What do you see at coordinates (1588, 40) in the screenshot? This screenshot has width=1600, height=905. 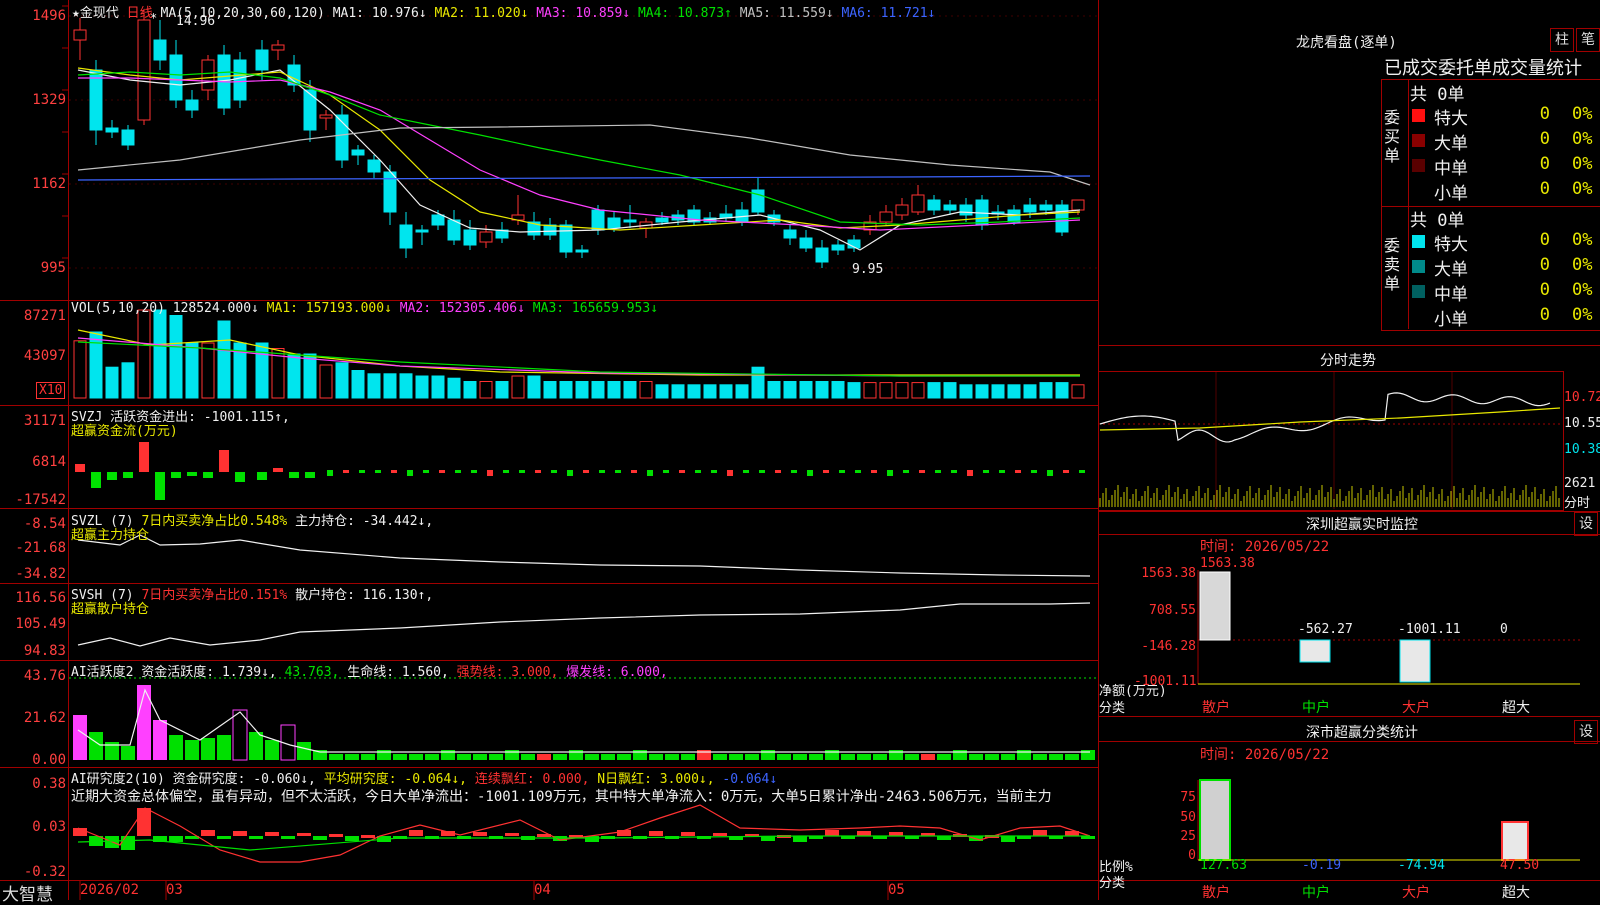 I see `tick-mode-button: 笔` at bounding box center [1588, 40].